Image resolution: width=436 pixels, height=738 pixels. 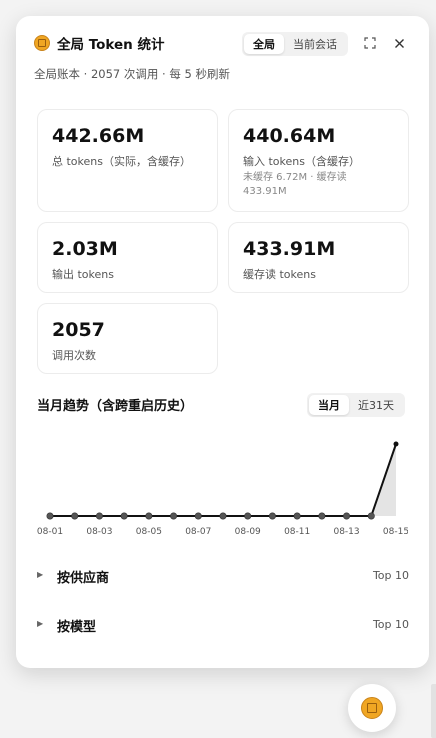 What do you see at coordinates (289, 136) in the screenshot?
I see `stat-value: 440.64M` at bounding box center [289, 136].